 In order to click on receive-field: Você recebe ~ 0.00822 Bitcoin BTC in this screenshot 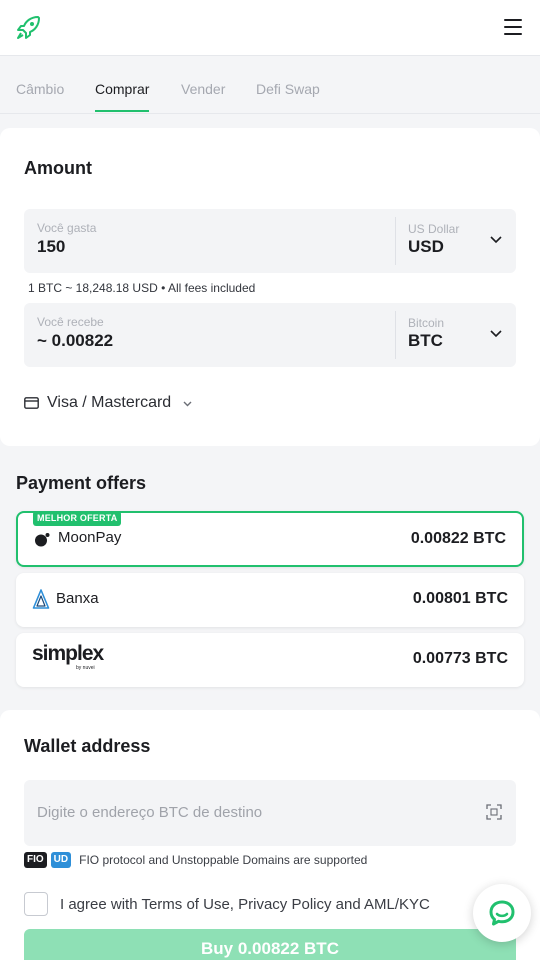, I will do `click(270, 335)`.